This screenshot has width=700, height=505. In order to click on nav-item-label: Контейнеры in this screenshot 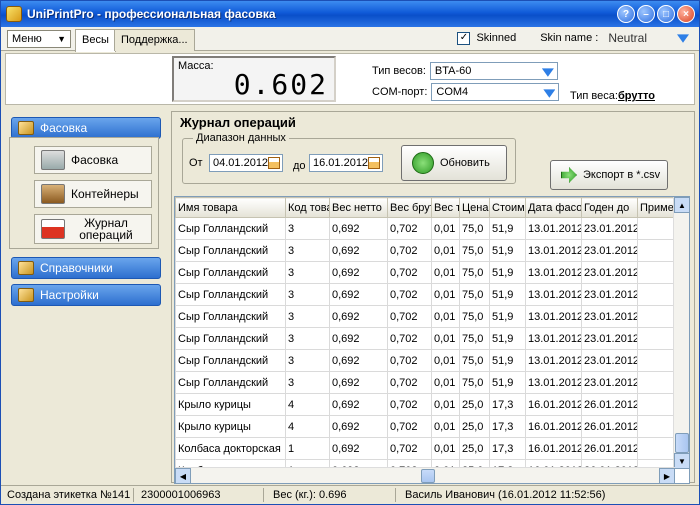, I will do `click(105, 194)`.